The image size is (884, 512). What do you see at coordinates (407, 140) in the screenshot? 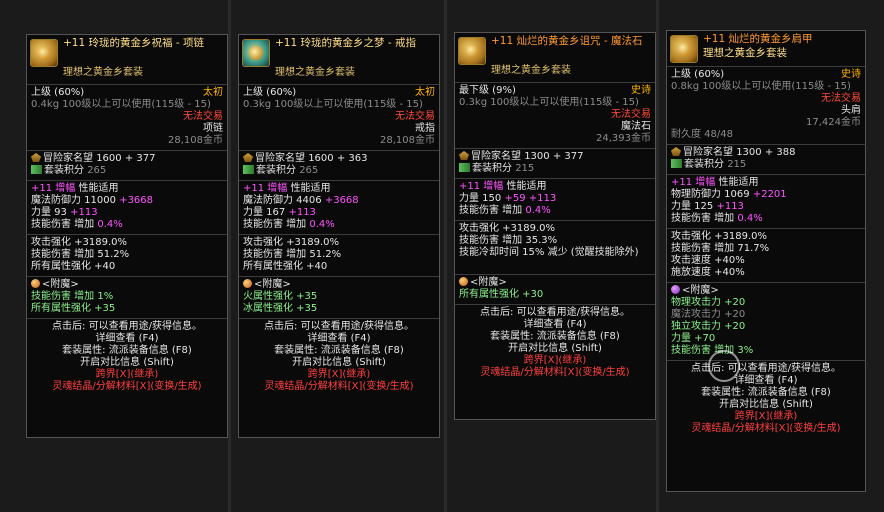
I see `item-price: 28,108金币` at bounding box center [407, 140].